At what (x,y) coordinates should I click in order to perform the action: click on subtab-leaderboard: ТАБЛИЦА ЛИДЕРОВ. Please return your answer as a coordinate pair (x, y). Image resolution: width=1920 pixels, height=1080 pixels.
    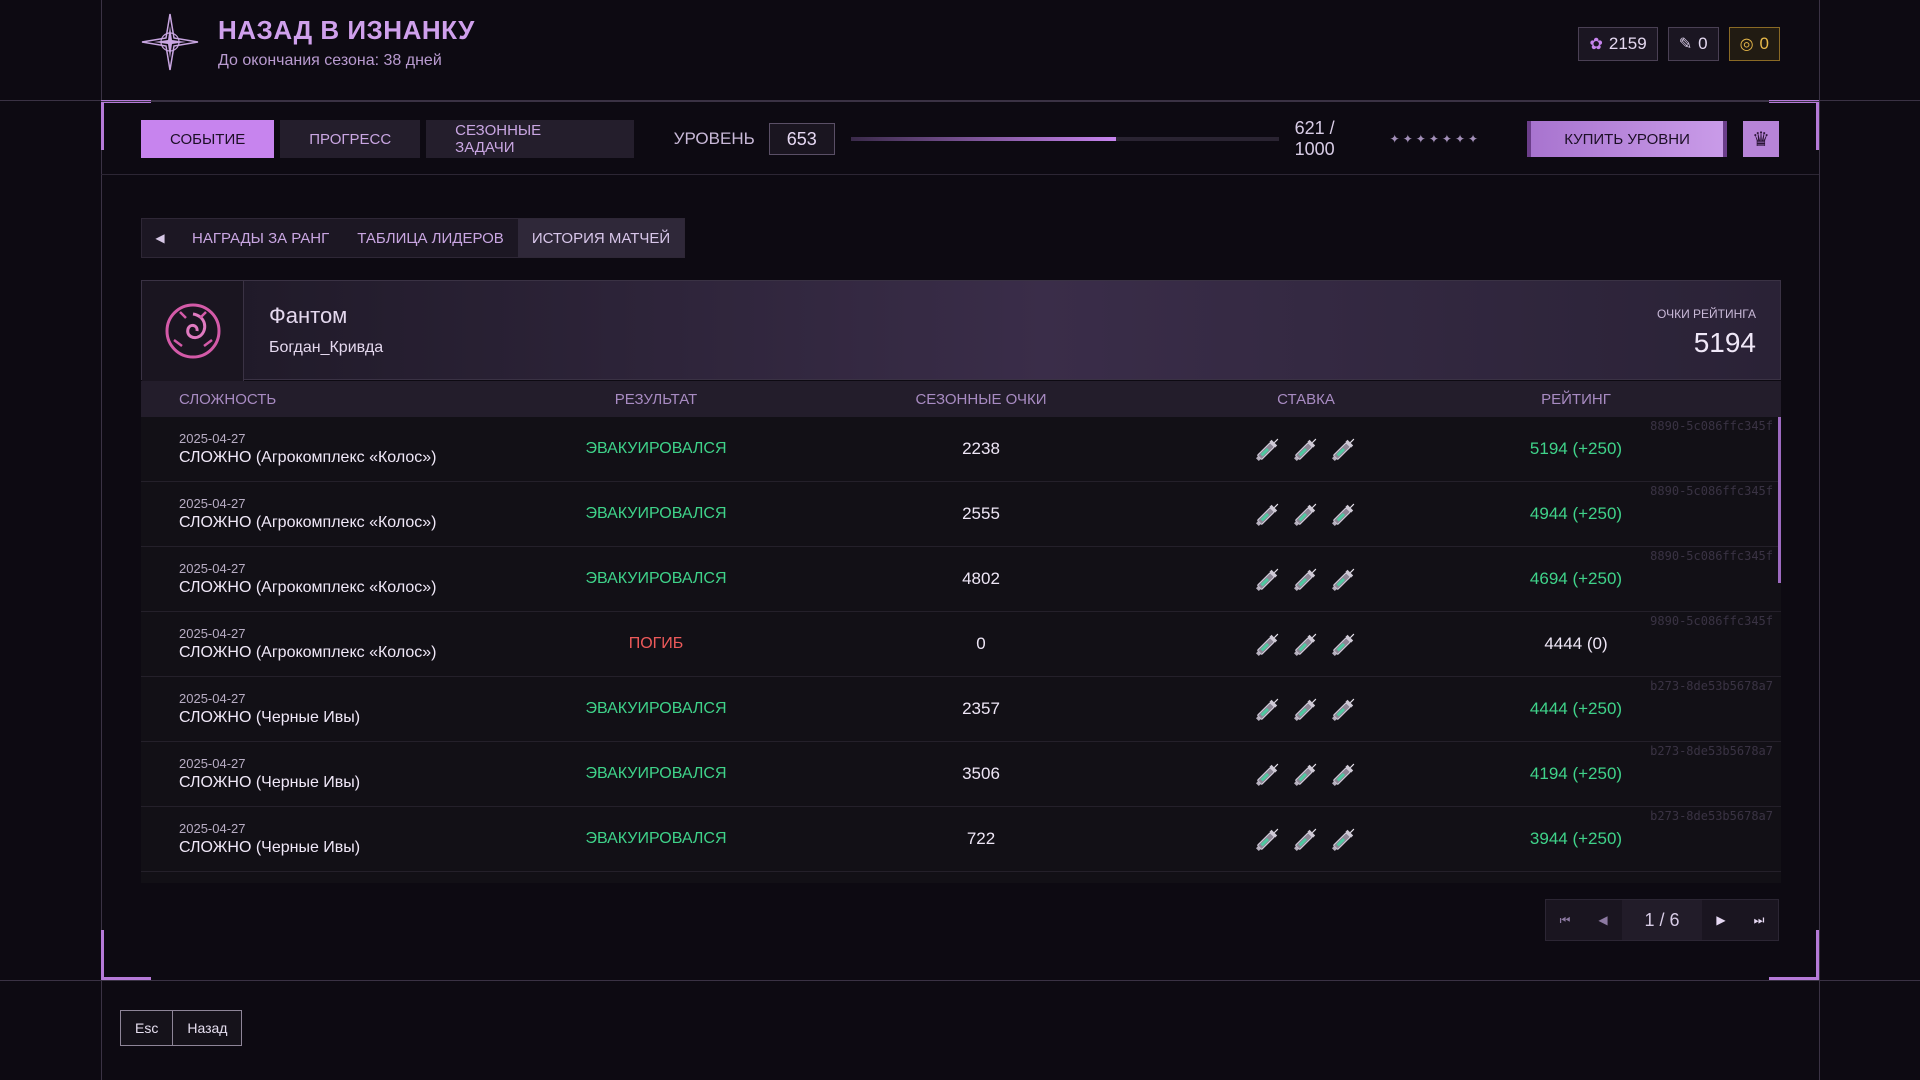
    Looking at the image, I should click on (430, 238).